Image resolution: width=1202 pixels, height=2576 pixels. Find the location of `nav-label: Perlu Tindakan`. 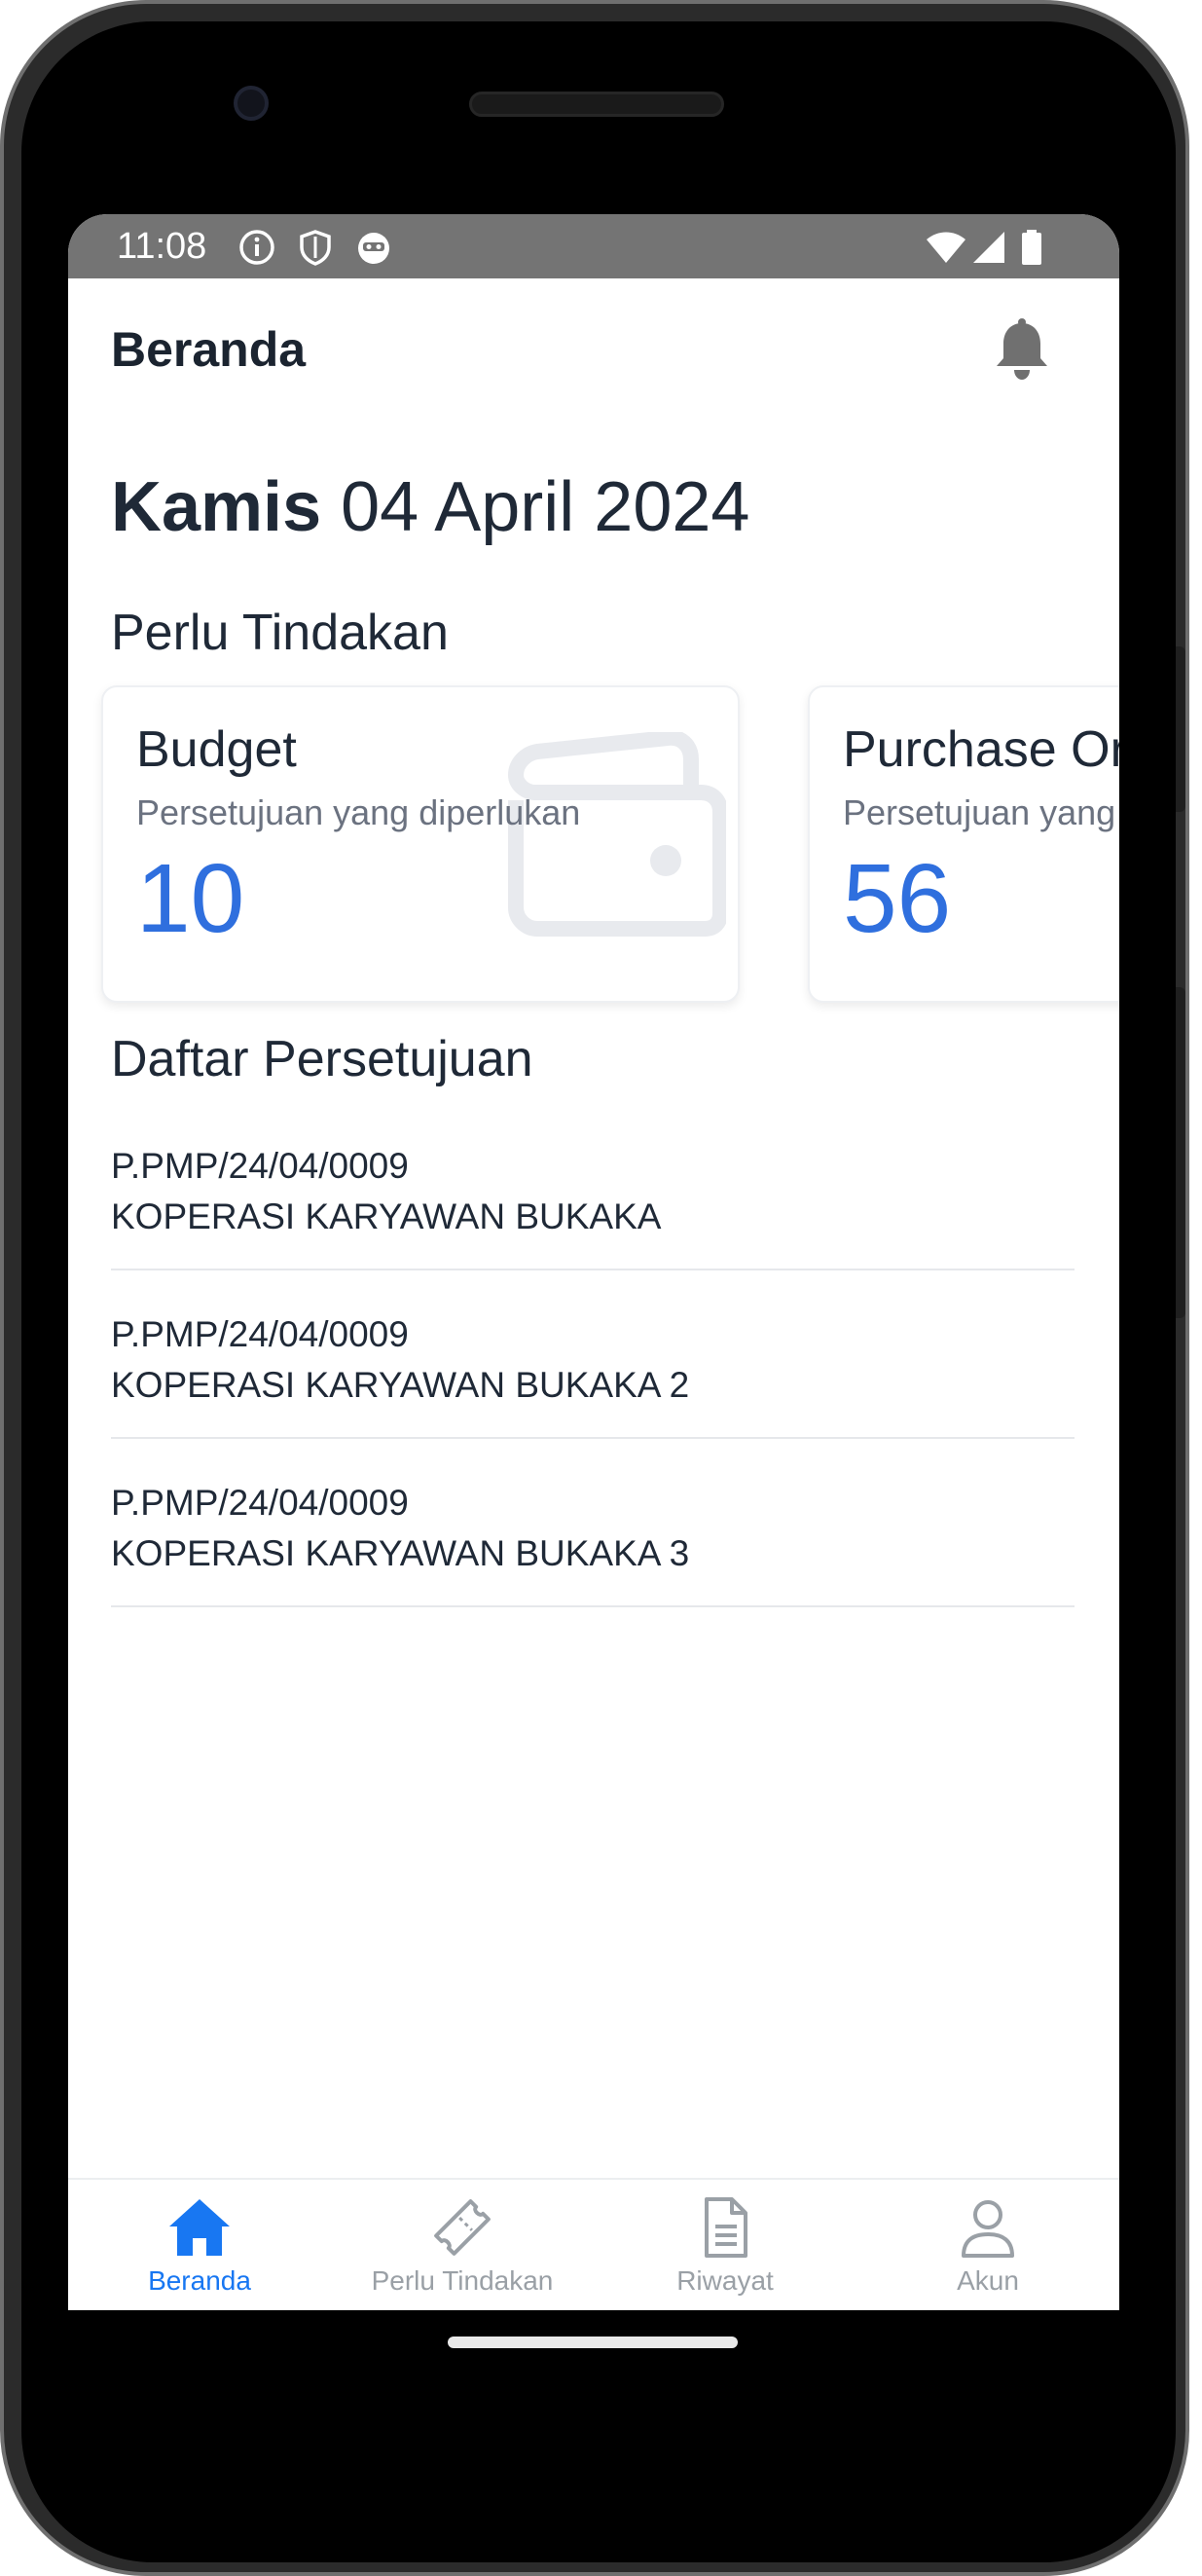

nav-label: Perlu Tindakan is located at coordinates (462, 2280).